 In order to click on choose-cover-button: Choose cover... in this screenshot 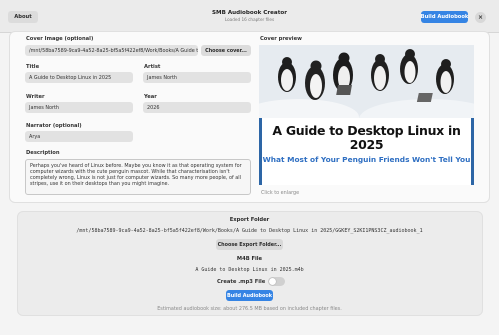, I will do `click(226, 50)`.